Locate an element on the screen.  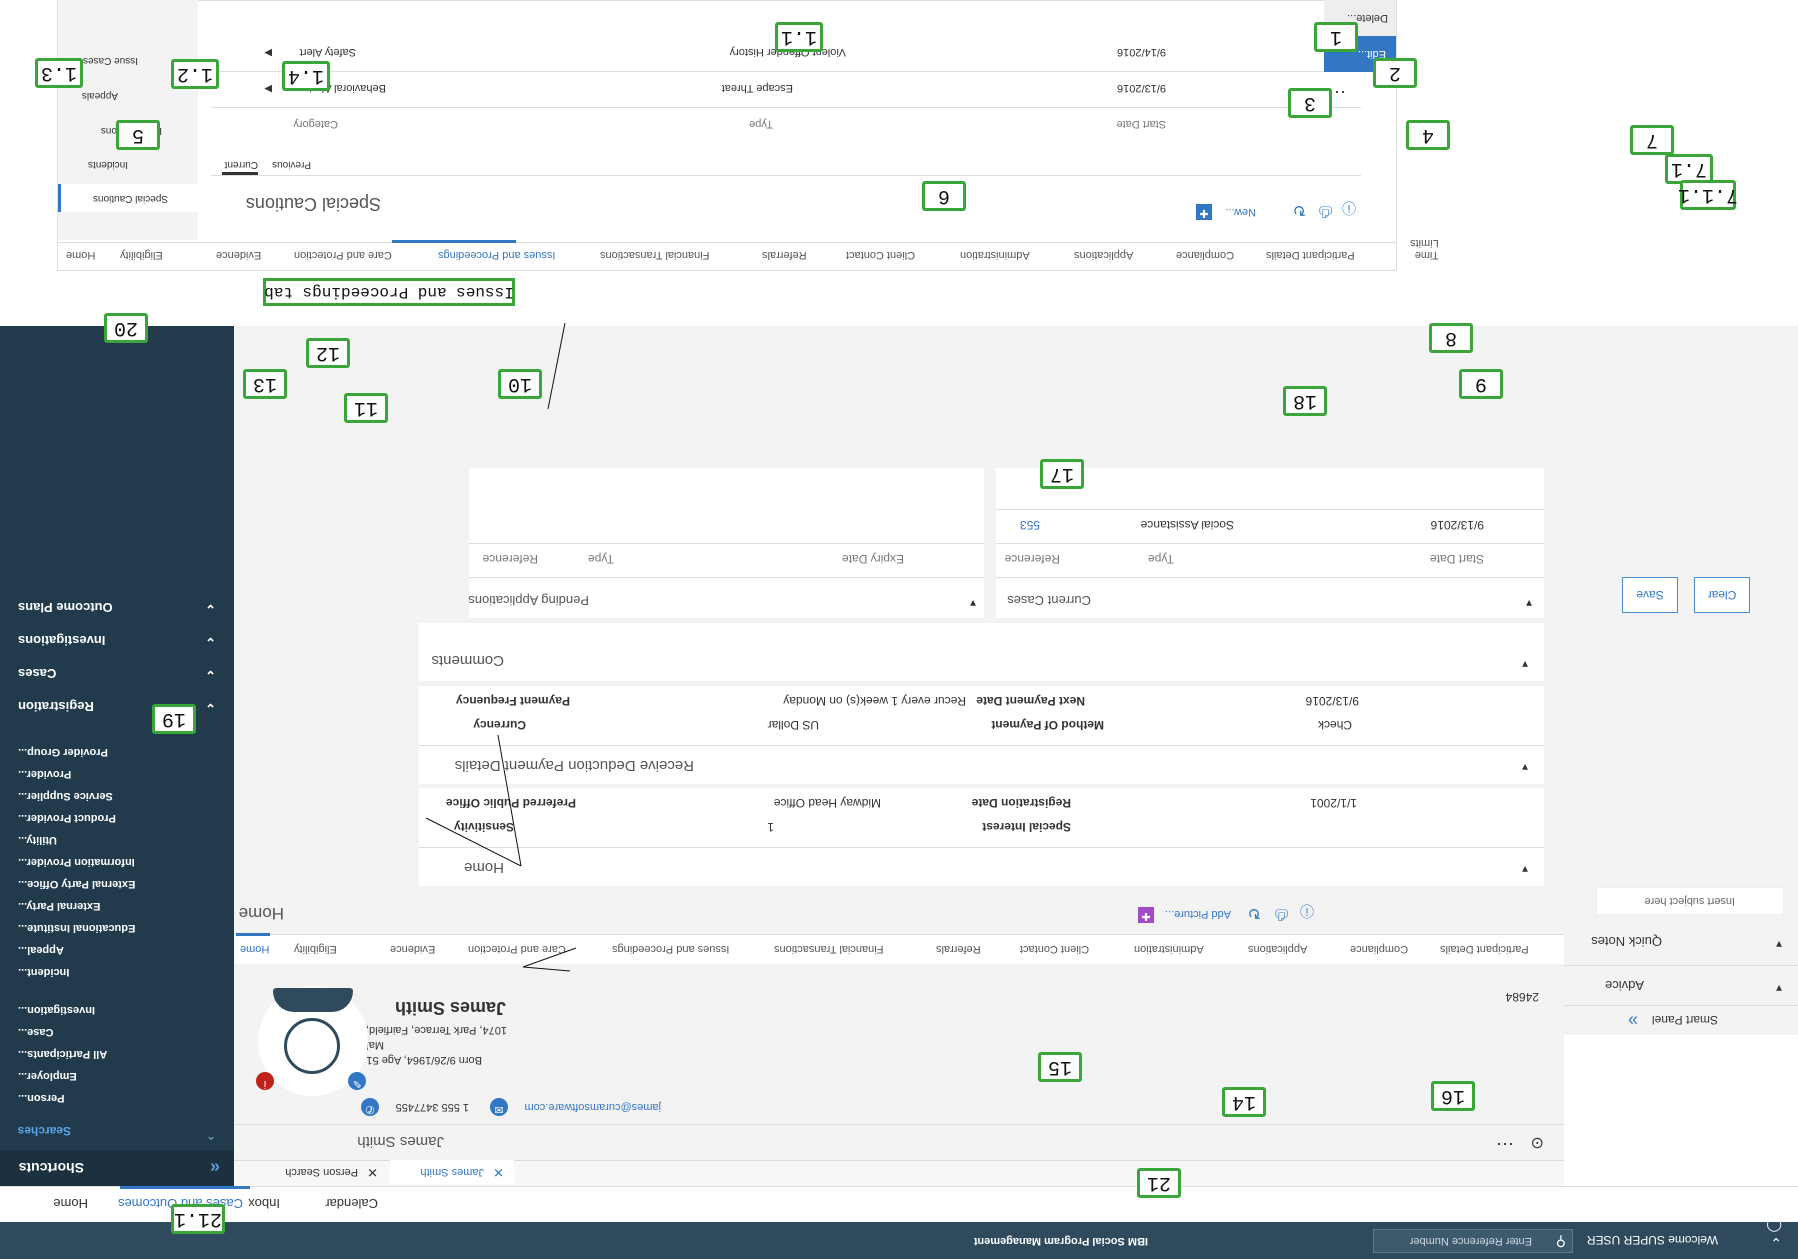
callout-7-1-1: 7.1.1 is located at coordinates (1708, 195).